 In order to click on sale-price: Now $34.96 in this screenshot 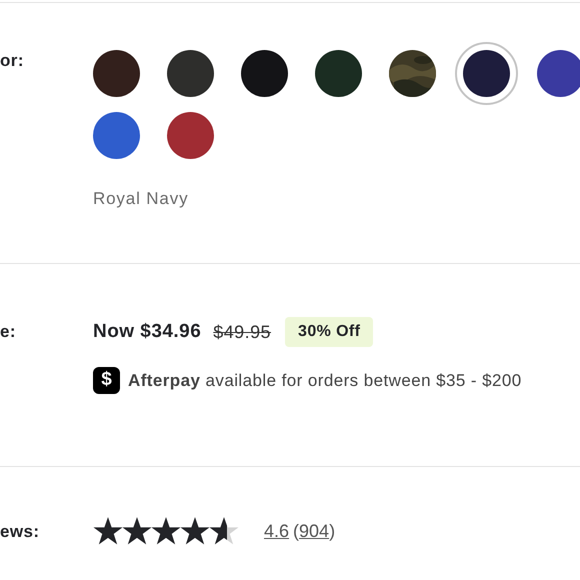, I will do `click(147, 332)`.